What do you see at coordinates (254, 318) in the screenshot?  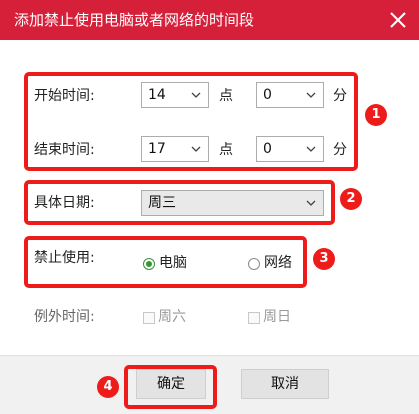 I see `checkbox-sunday` at bounding box center [254, 318].